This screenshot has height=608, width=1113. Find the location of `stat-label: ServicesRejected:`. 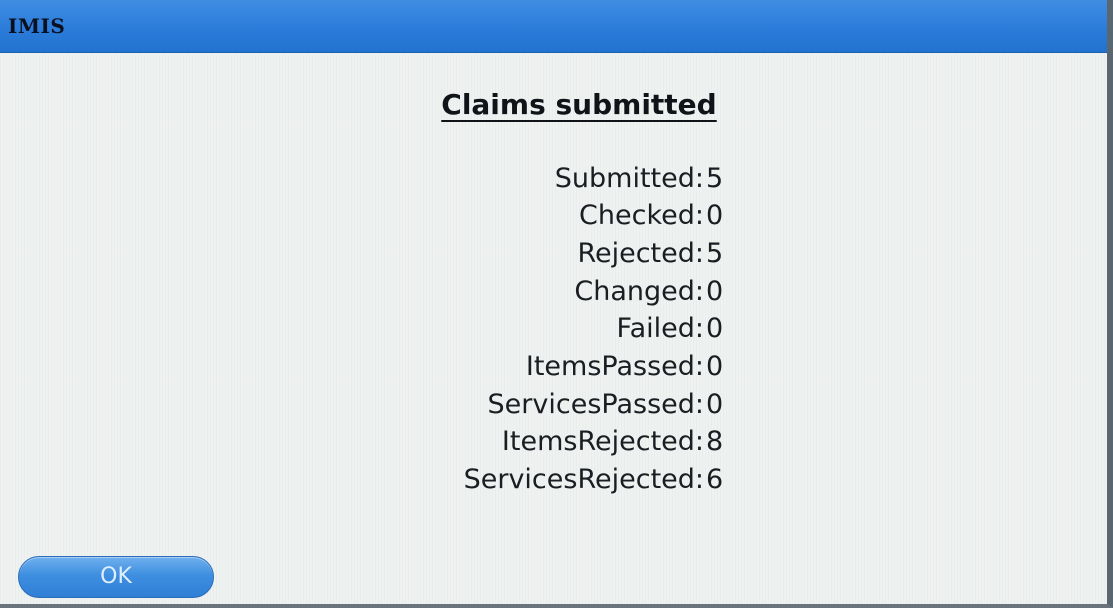

stat-label: ServicesRejected: is located at coordinates (583, 479).